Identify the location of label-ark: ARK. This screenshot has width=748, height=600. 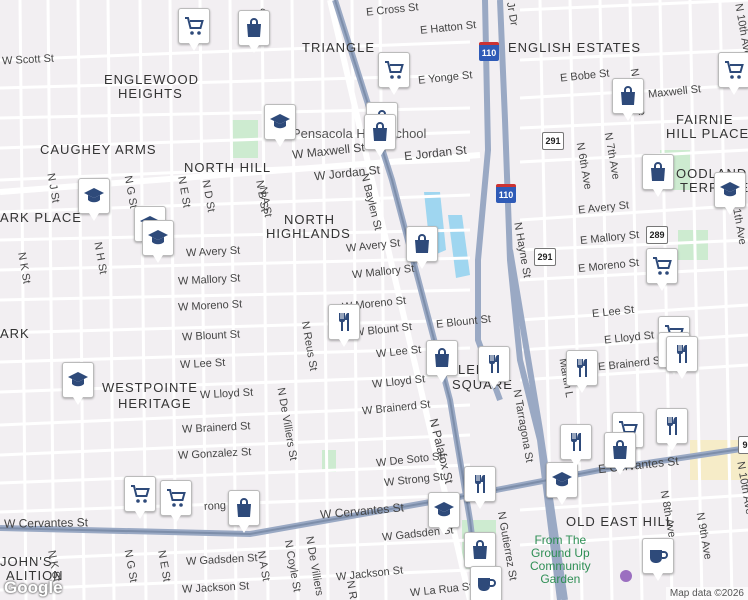
(15, 333).